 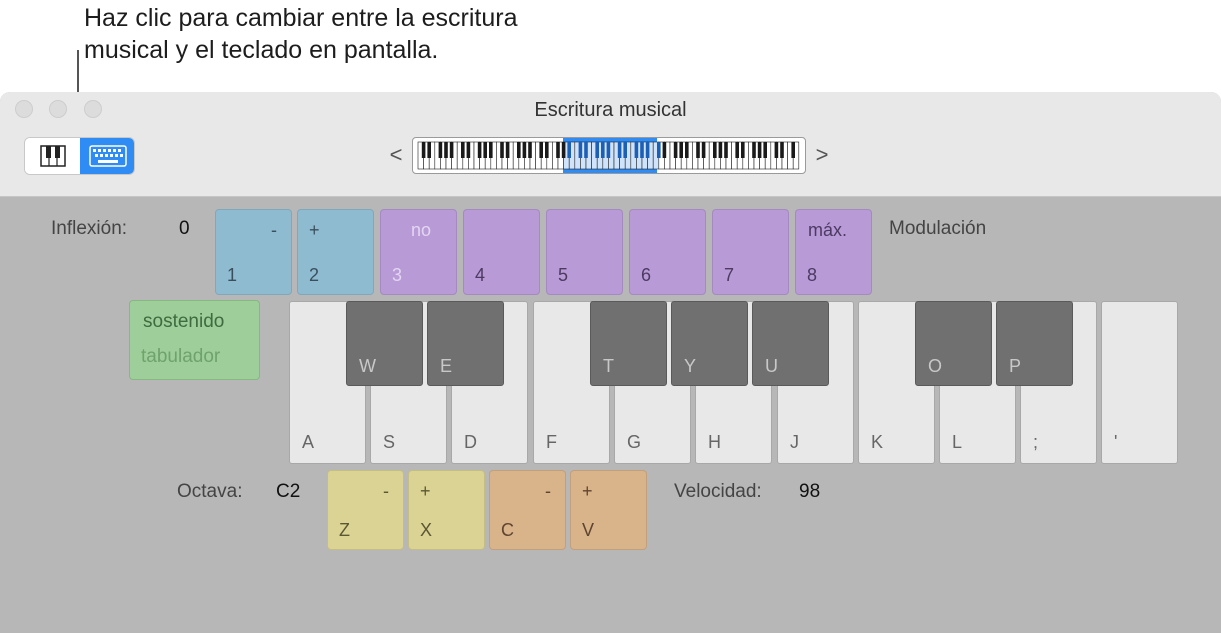 I want to click on key-label: L, so click(x=957, y=442).